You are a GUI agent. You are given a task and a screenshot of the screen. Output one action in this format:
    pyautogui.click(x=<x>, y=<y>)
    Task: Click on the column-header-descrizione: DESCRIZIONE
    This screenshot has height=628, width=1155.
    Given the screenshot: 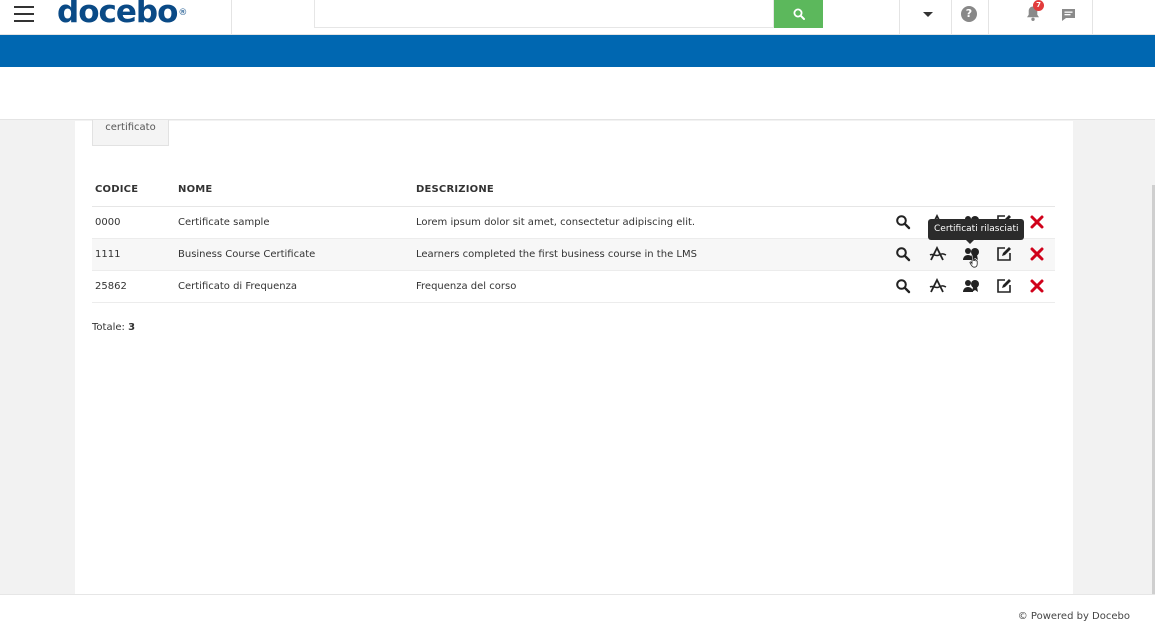 What is the action you would take?
    pyautogui.click(x=455, y=189)
    